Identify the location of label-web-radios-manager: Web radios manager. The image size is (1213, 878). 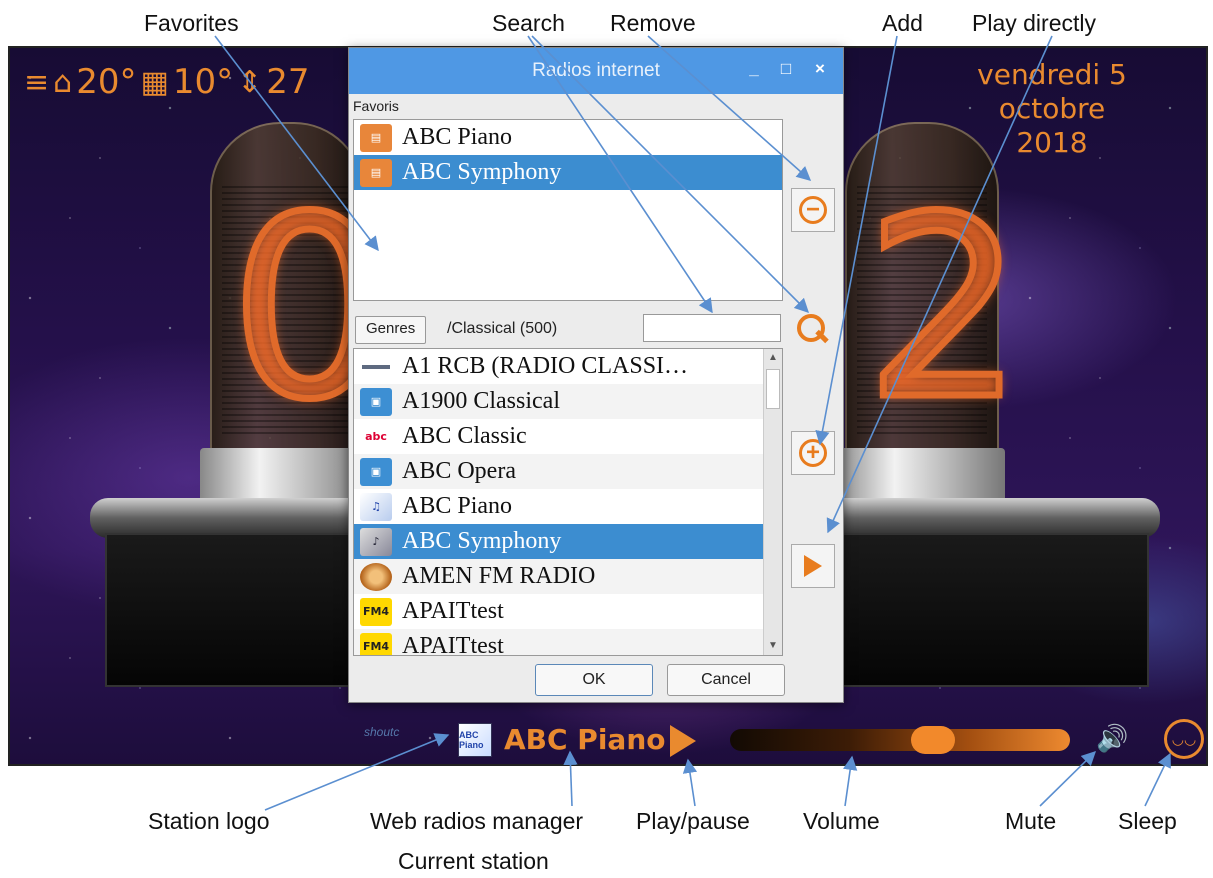
(477, 821).